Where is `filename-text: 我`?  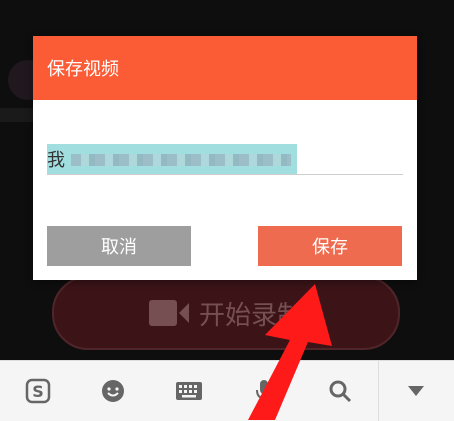 filename-text: 我 is located at coordinates (56, 159).